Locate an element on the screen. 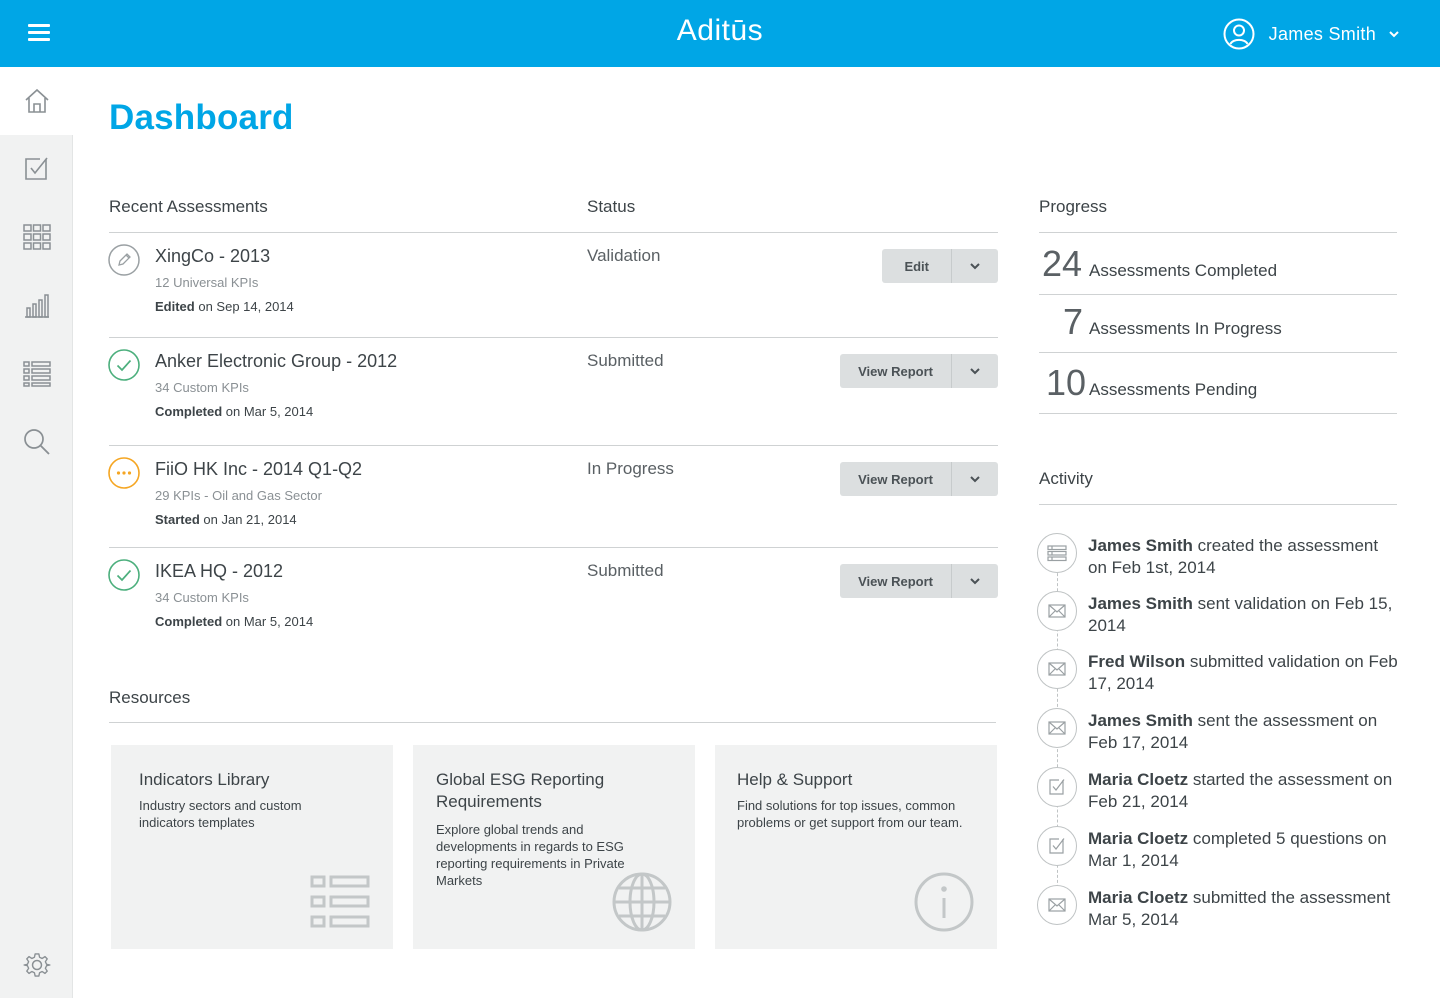 The width and height of the screenshot is (1440, 999). sidebar-item-library is located at coordinates (36, 237).